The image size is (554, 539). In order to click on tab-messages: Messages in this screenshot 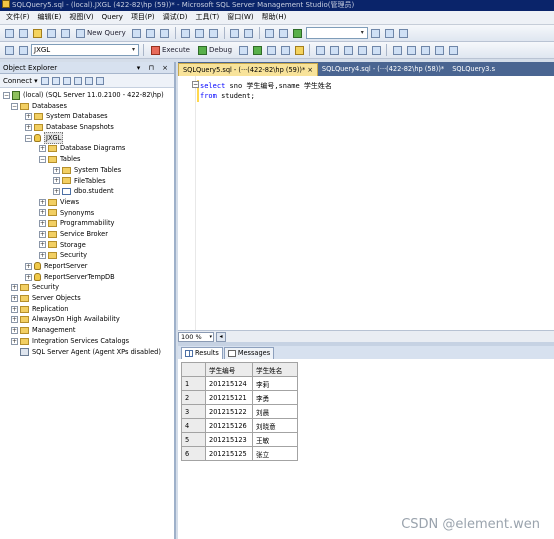, I will do `click(249, 353)`.